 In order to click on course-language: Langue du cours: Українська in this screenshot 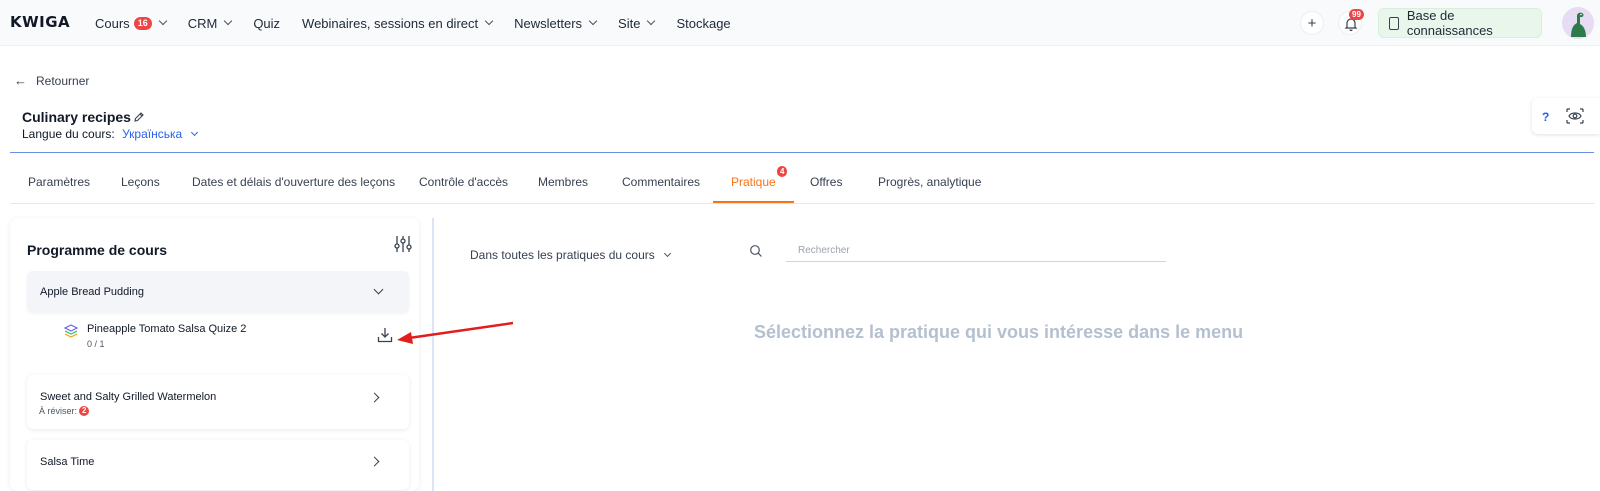, I will do `click(110, 134)`.